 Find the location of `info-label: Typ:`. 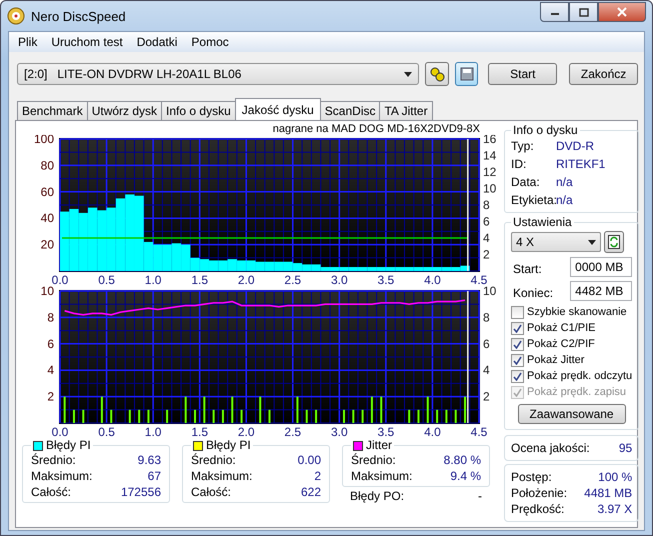

info-label: Typ: is located at coordinates (523, 146).